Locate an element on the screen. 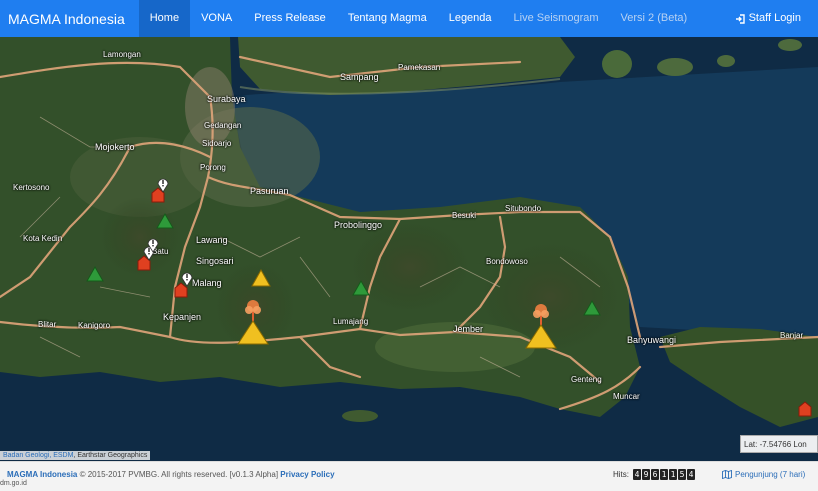  place-label: Kertosono is located at coordinates (31, 187).